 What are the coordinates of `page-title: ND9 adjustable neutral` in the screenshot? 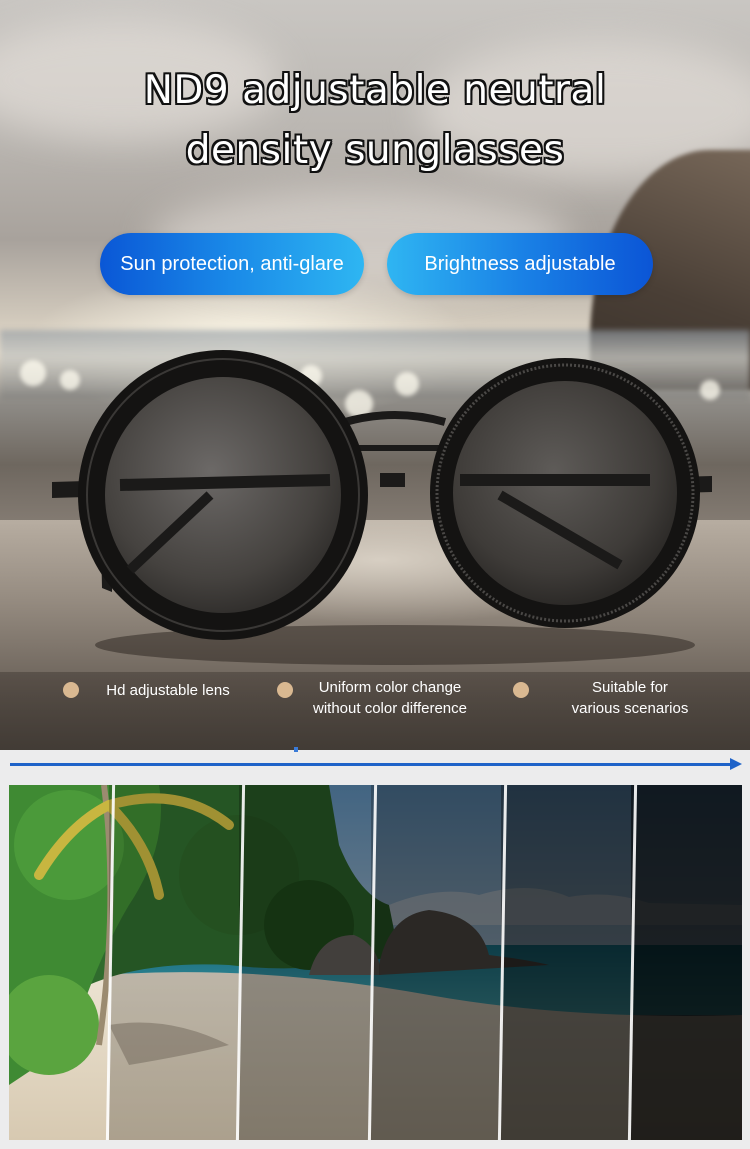 It's located at (375, 90).